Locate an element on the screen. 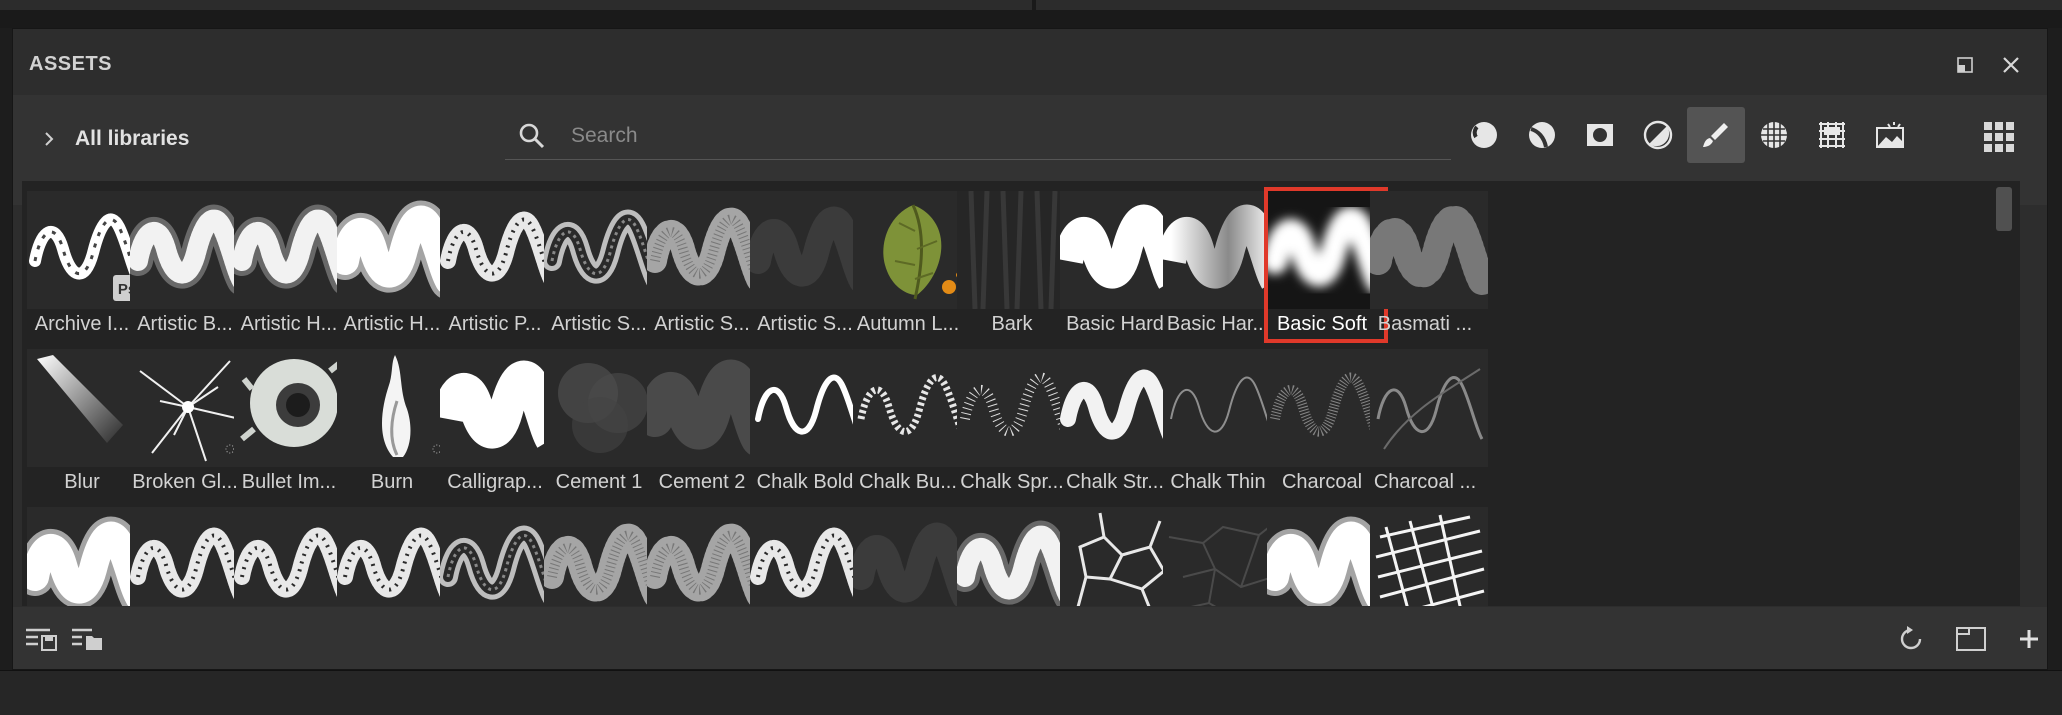 The width and height of the screenshot is (2062, 715). environment-icon is located at coordinates (1890, 135).